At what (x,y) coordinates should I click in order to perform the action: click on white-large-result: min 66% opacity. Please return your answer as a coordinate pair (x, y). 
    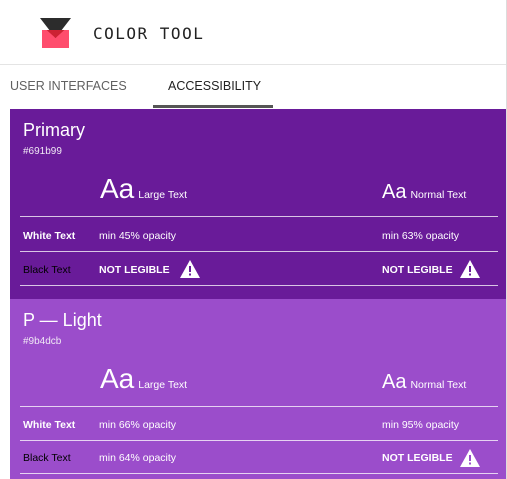
    Looking at the image, I should click on (138, 425).